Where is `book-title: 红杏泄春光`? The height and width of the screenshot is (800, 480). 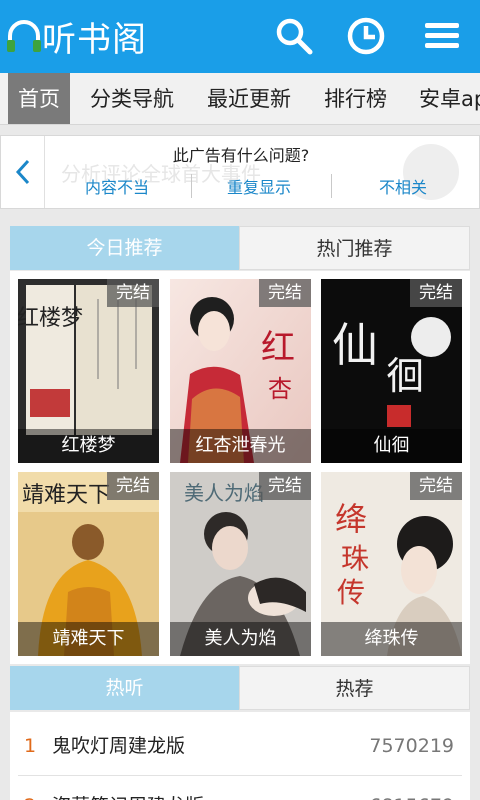
book-title: 红杏泄春光 is located at coordinates (240, 446).